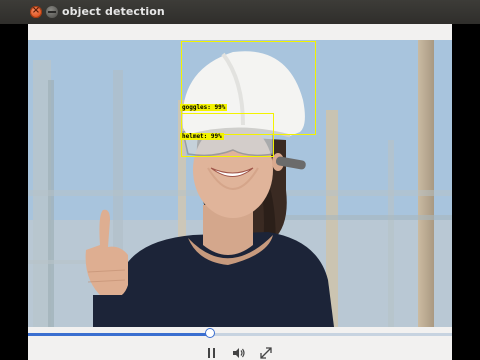  What do you see at coordinates (240, 343) in the screenshot?
I see `player-controls` at bounding box center [240, 343].